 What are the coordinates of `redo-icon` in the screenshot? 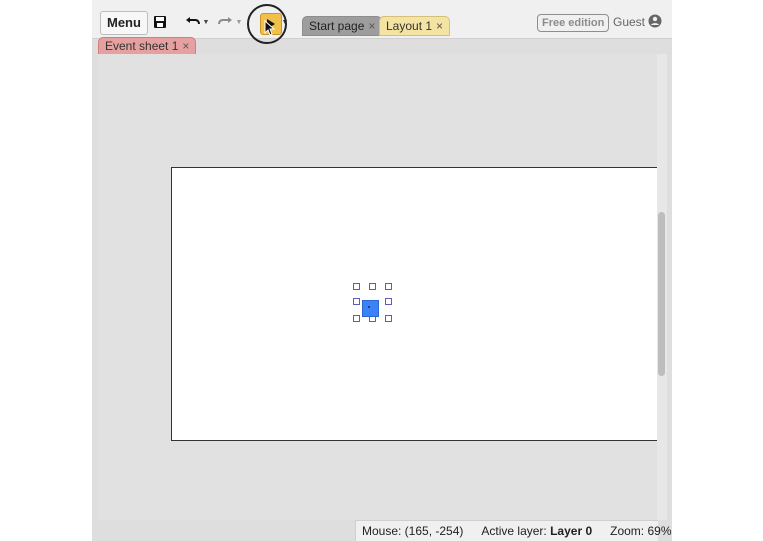 It's located at (225, 21).